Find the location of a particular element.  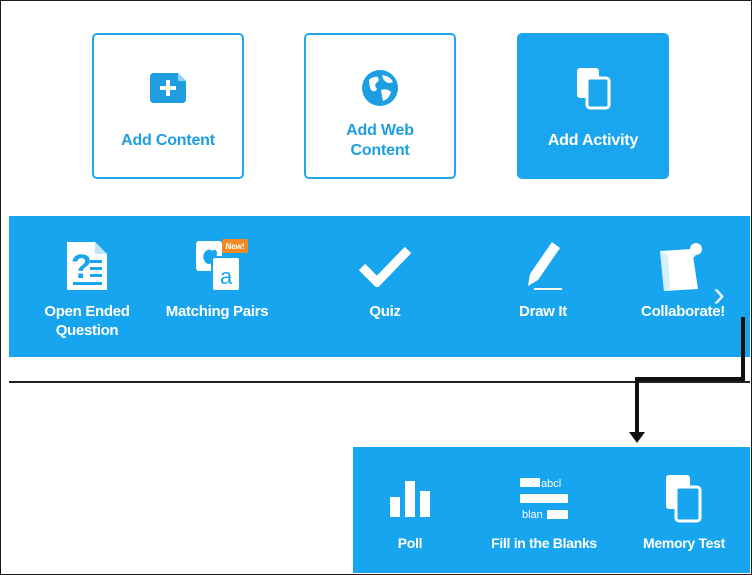

poll-label: Poll is located at coordinates (410, 543).